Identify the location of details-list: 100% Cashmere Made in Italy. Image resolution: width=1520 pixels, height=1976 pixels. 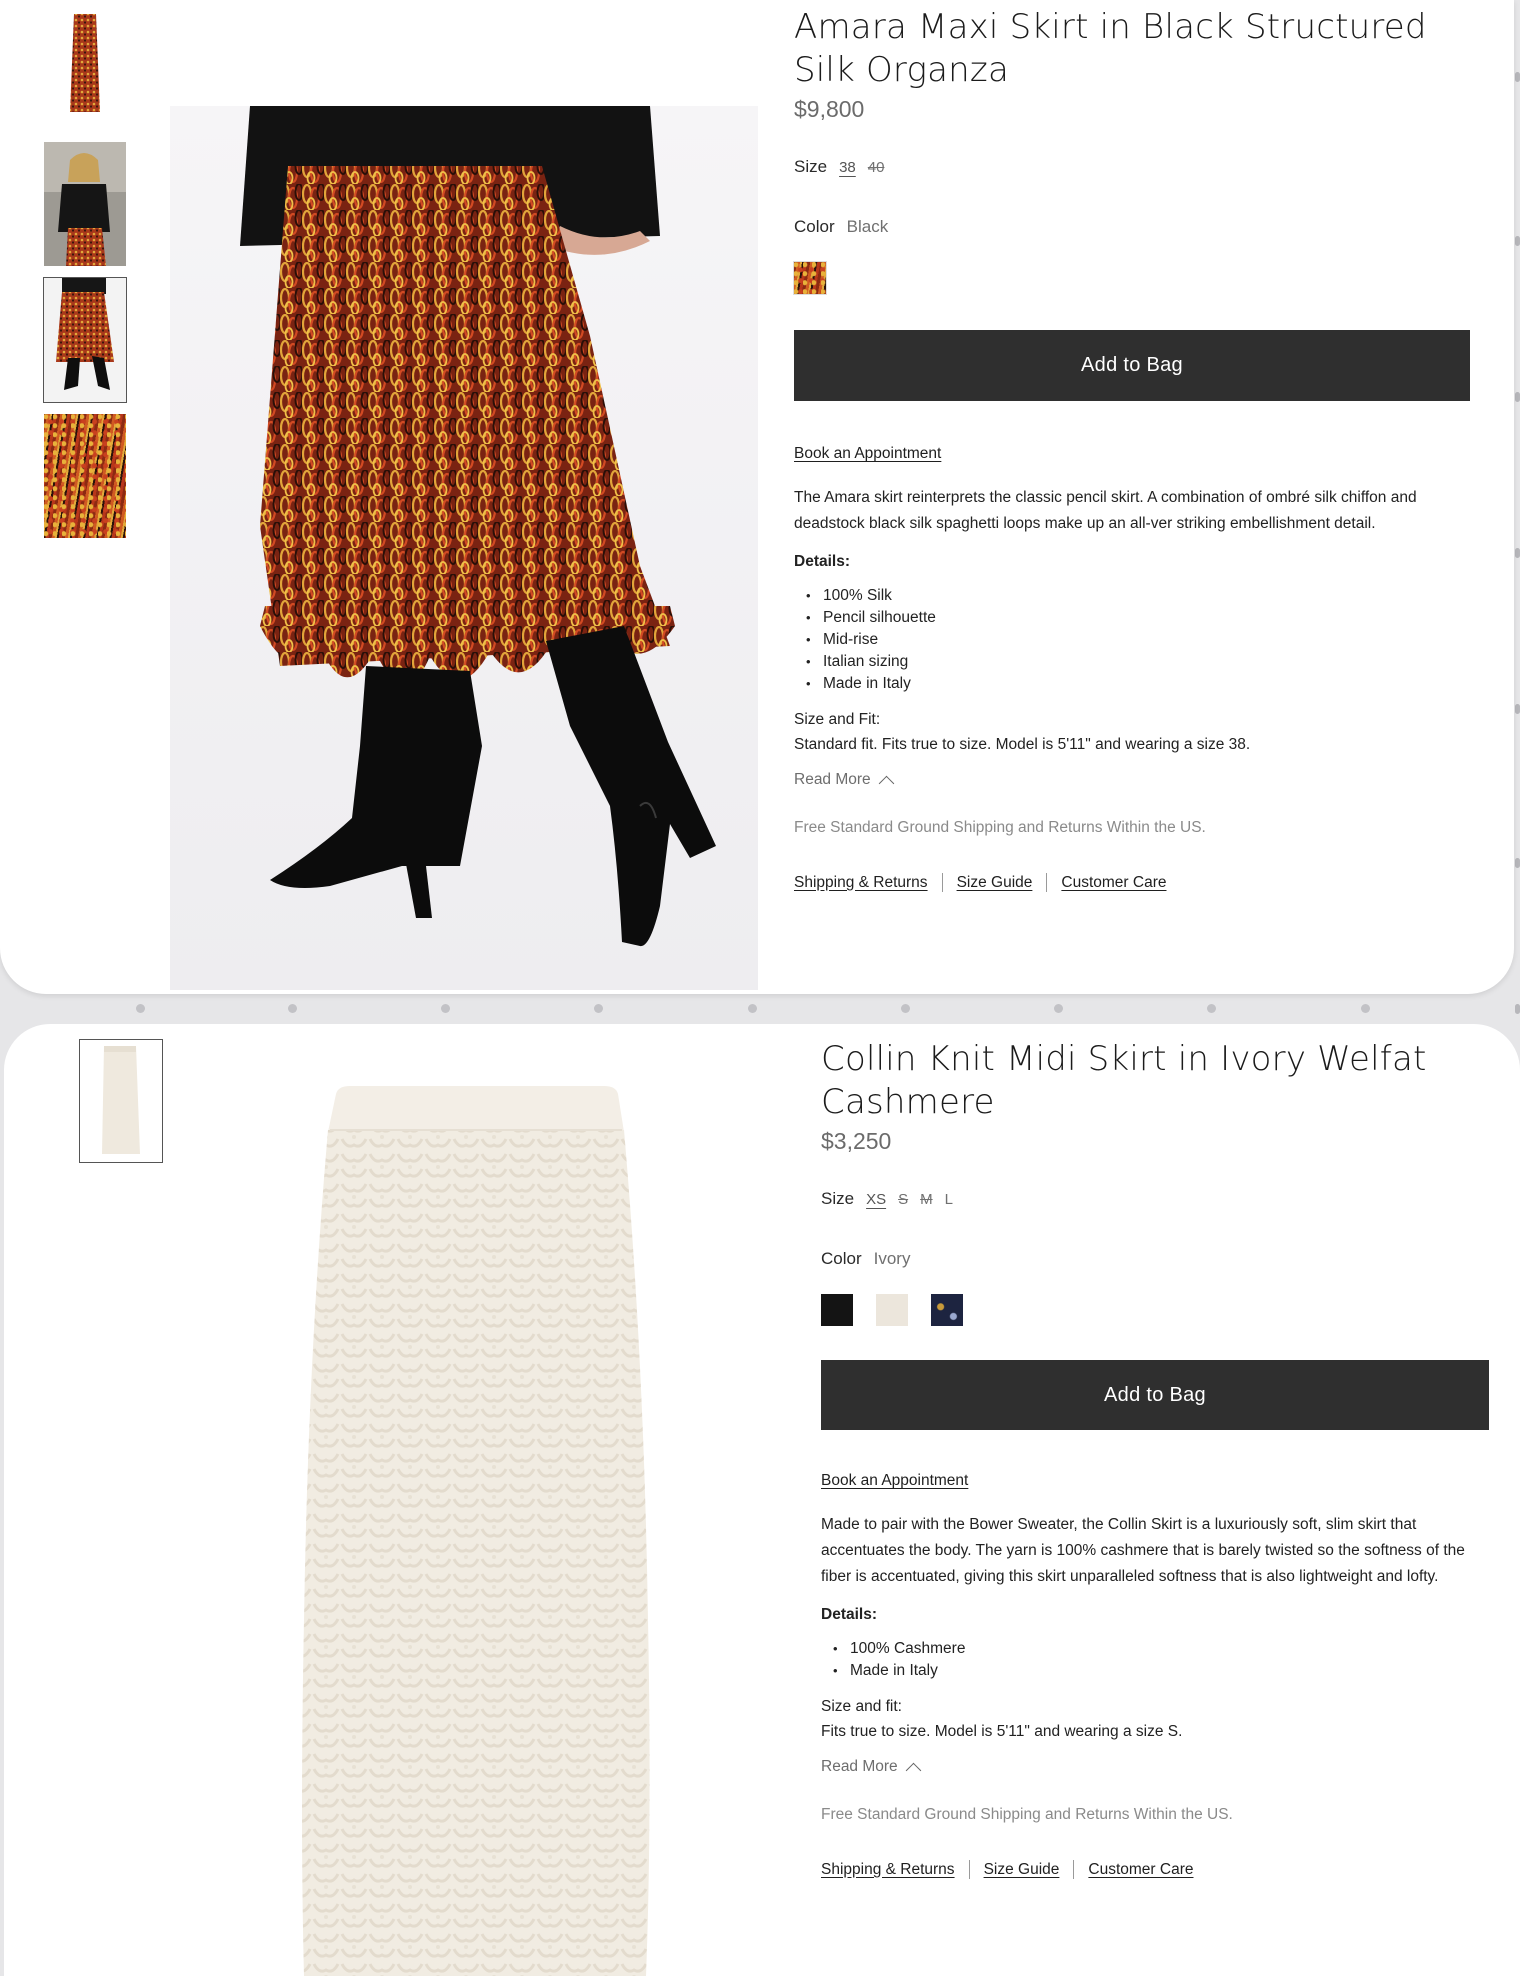
(1155, 1660).